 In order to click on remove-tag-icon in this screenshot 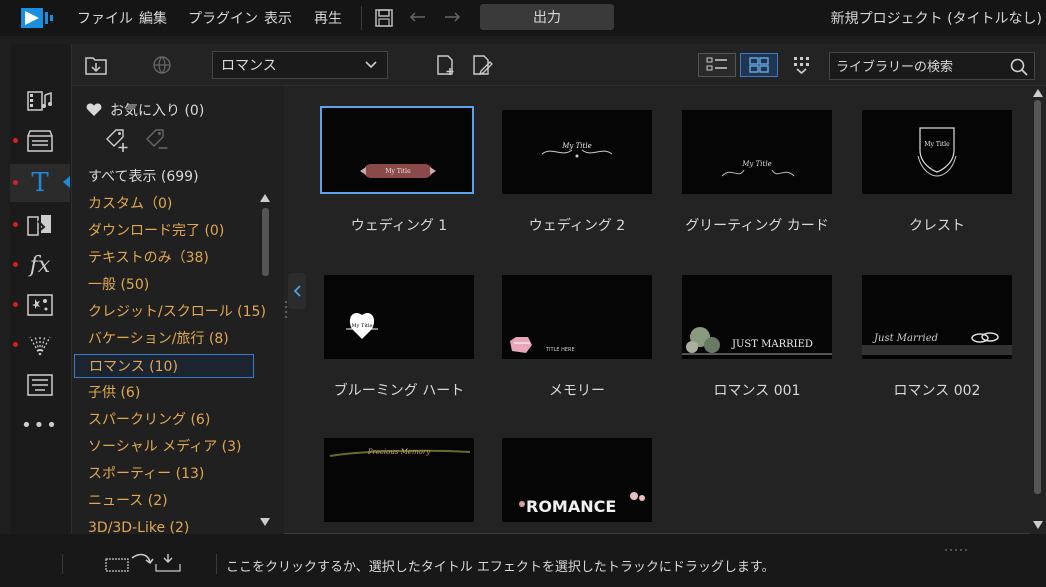, I will do `click(157, 140)`.